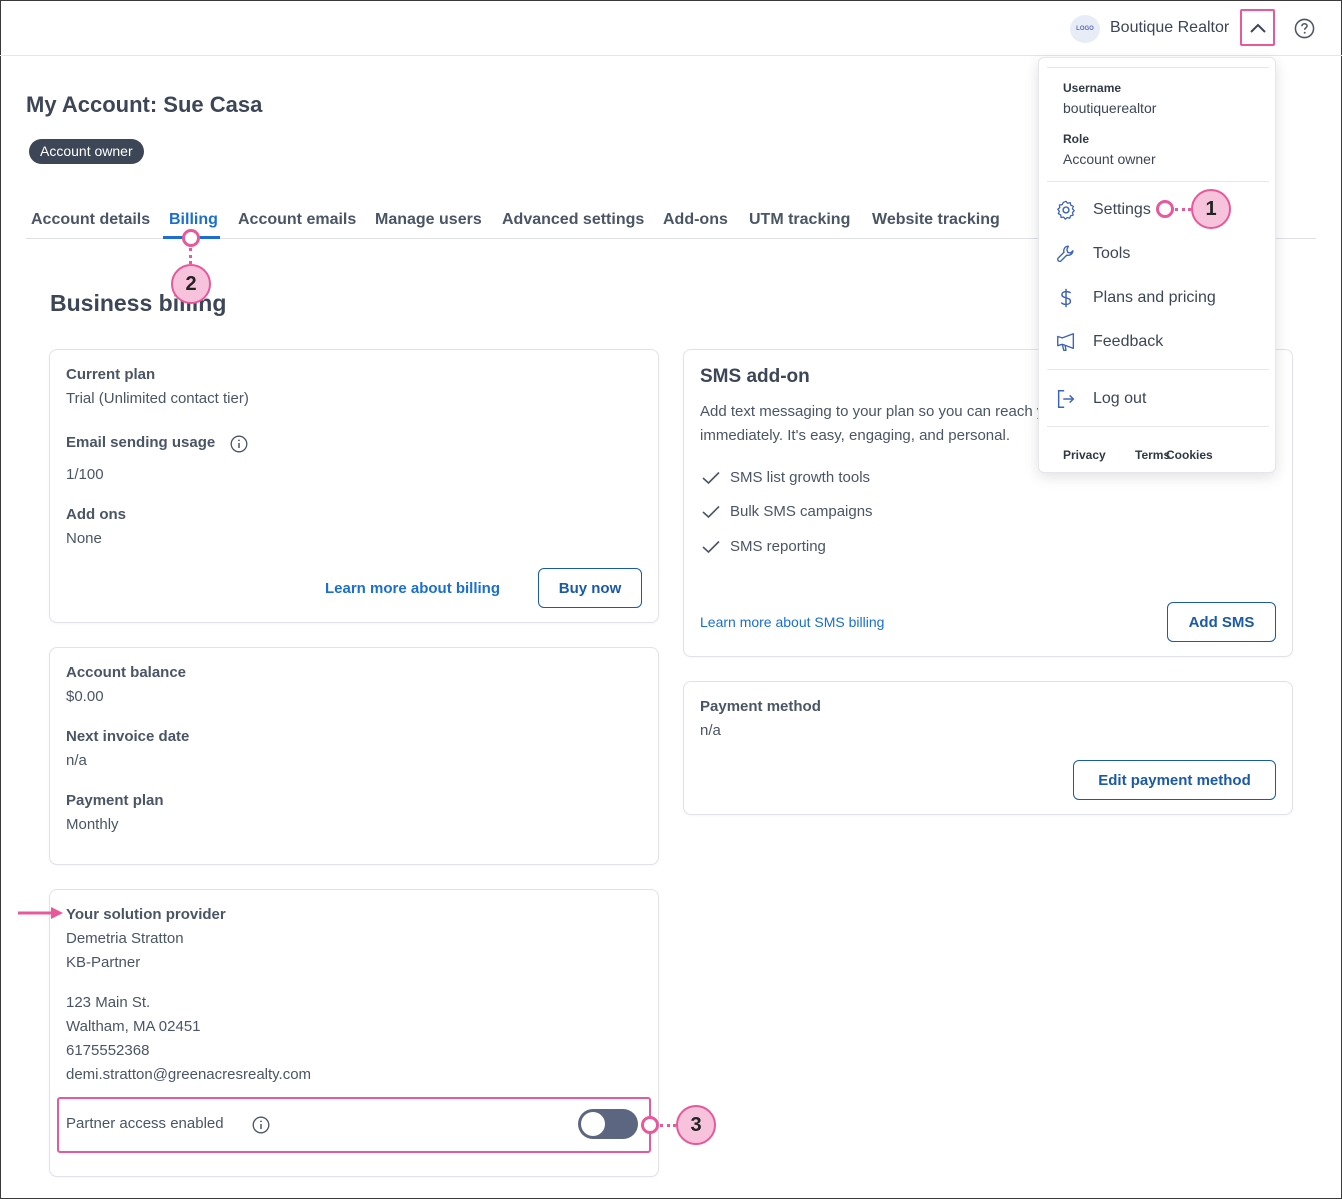 This screenshot has width=1342, height=1199. What do you see at coordinates (144, 104) in the screenshot?
I see `page-title: My Account: Sue Casa` at bounding box center [144, 104].